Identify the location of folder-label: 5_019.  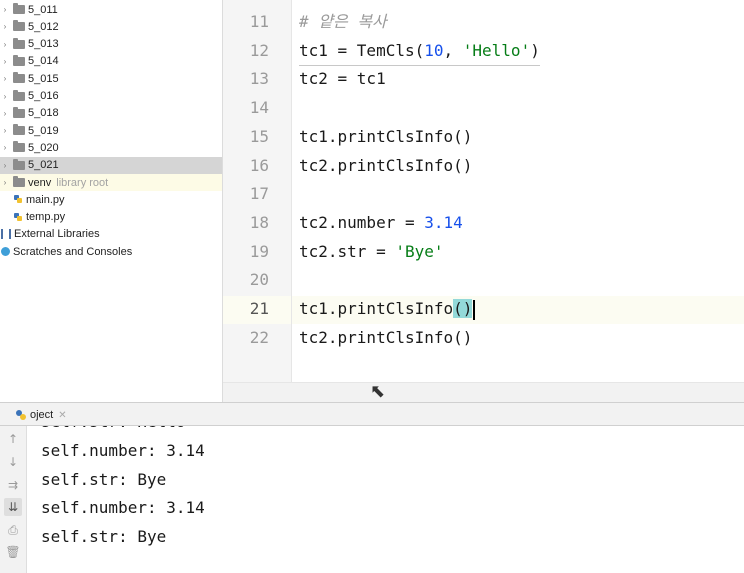
(43, 130).